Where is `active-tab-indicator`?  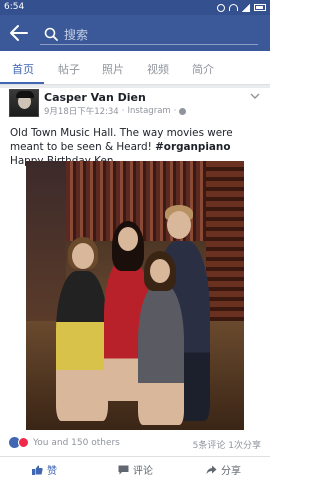 active-tab-indicator is located at coordinates (22, 83).